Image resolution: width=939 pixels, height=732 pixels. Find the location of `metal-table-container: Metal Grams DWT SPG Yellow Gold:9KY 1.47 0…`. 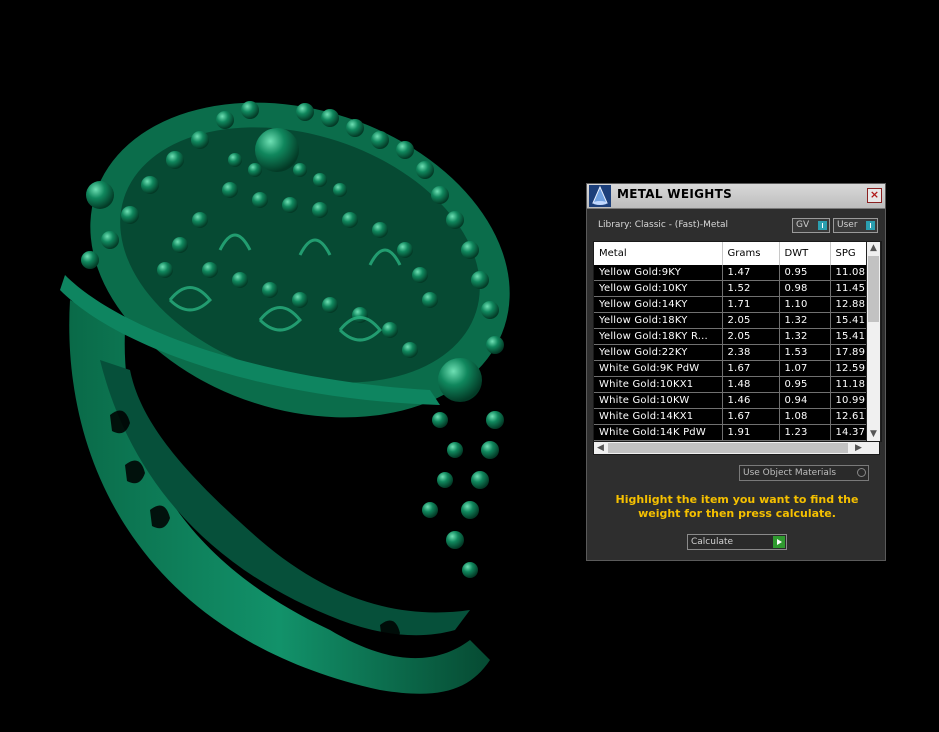

metal-table-container: Metal Grams DWT SPG Yellow Gold:9KY 1.47 0… is located at coordinates (737, 341).